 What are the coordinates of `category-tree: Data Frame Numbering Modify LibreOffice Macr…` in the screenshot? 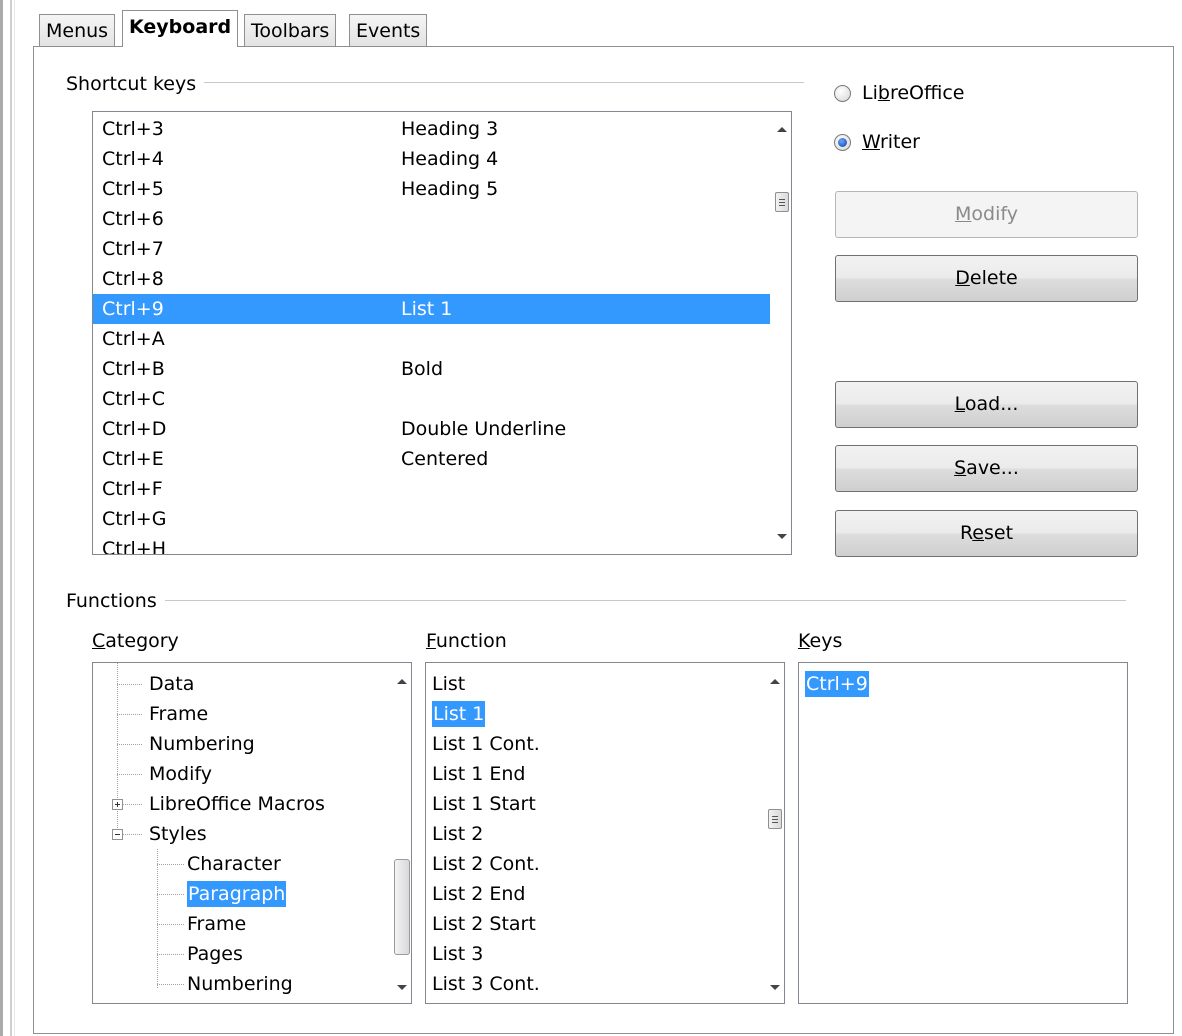 It's located at (252, 833).